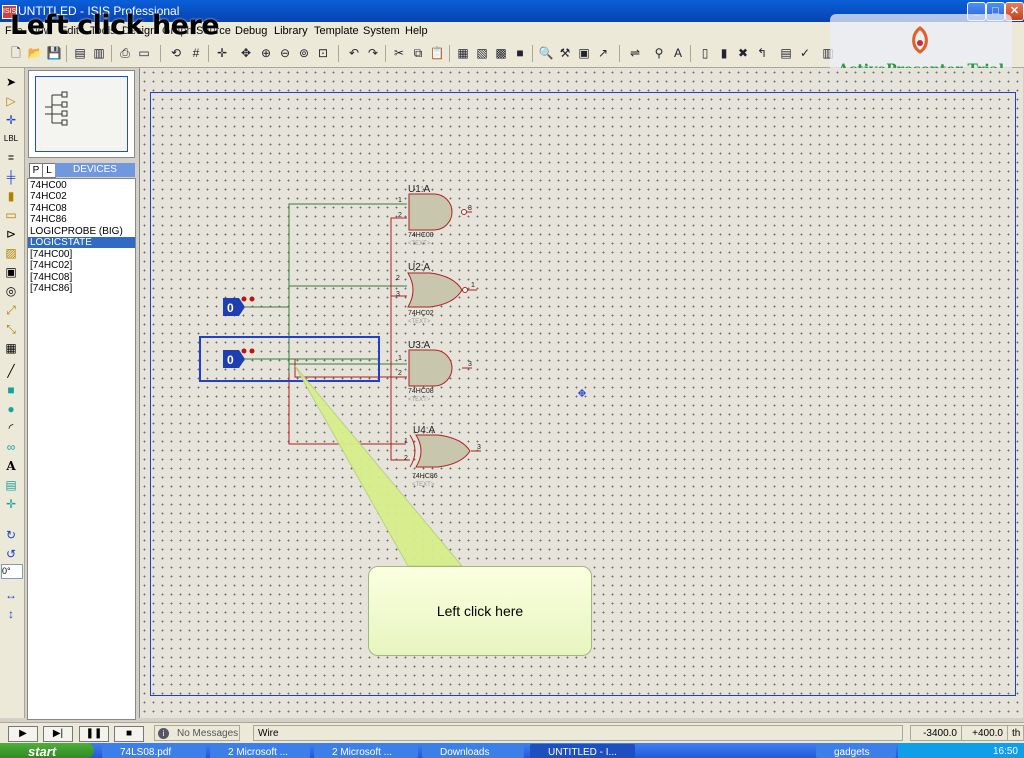 The image size is (1024, 758). Describe the element at coordinates (304, 53) in the screenshot. I see `zoom-all-icon: ⊚` at that location.